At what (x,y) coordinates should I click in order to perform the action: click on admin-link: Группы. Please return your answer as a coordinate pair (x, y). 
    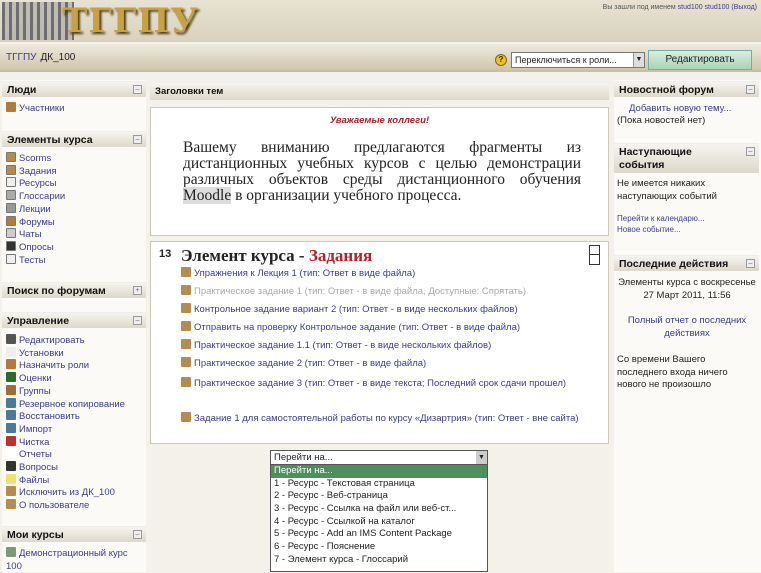
    Looking at the image, I should click on (28, 390).